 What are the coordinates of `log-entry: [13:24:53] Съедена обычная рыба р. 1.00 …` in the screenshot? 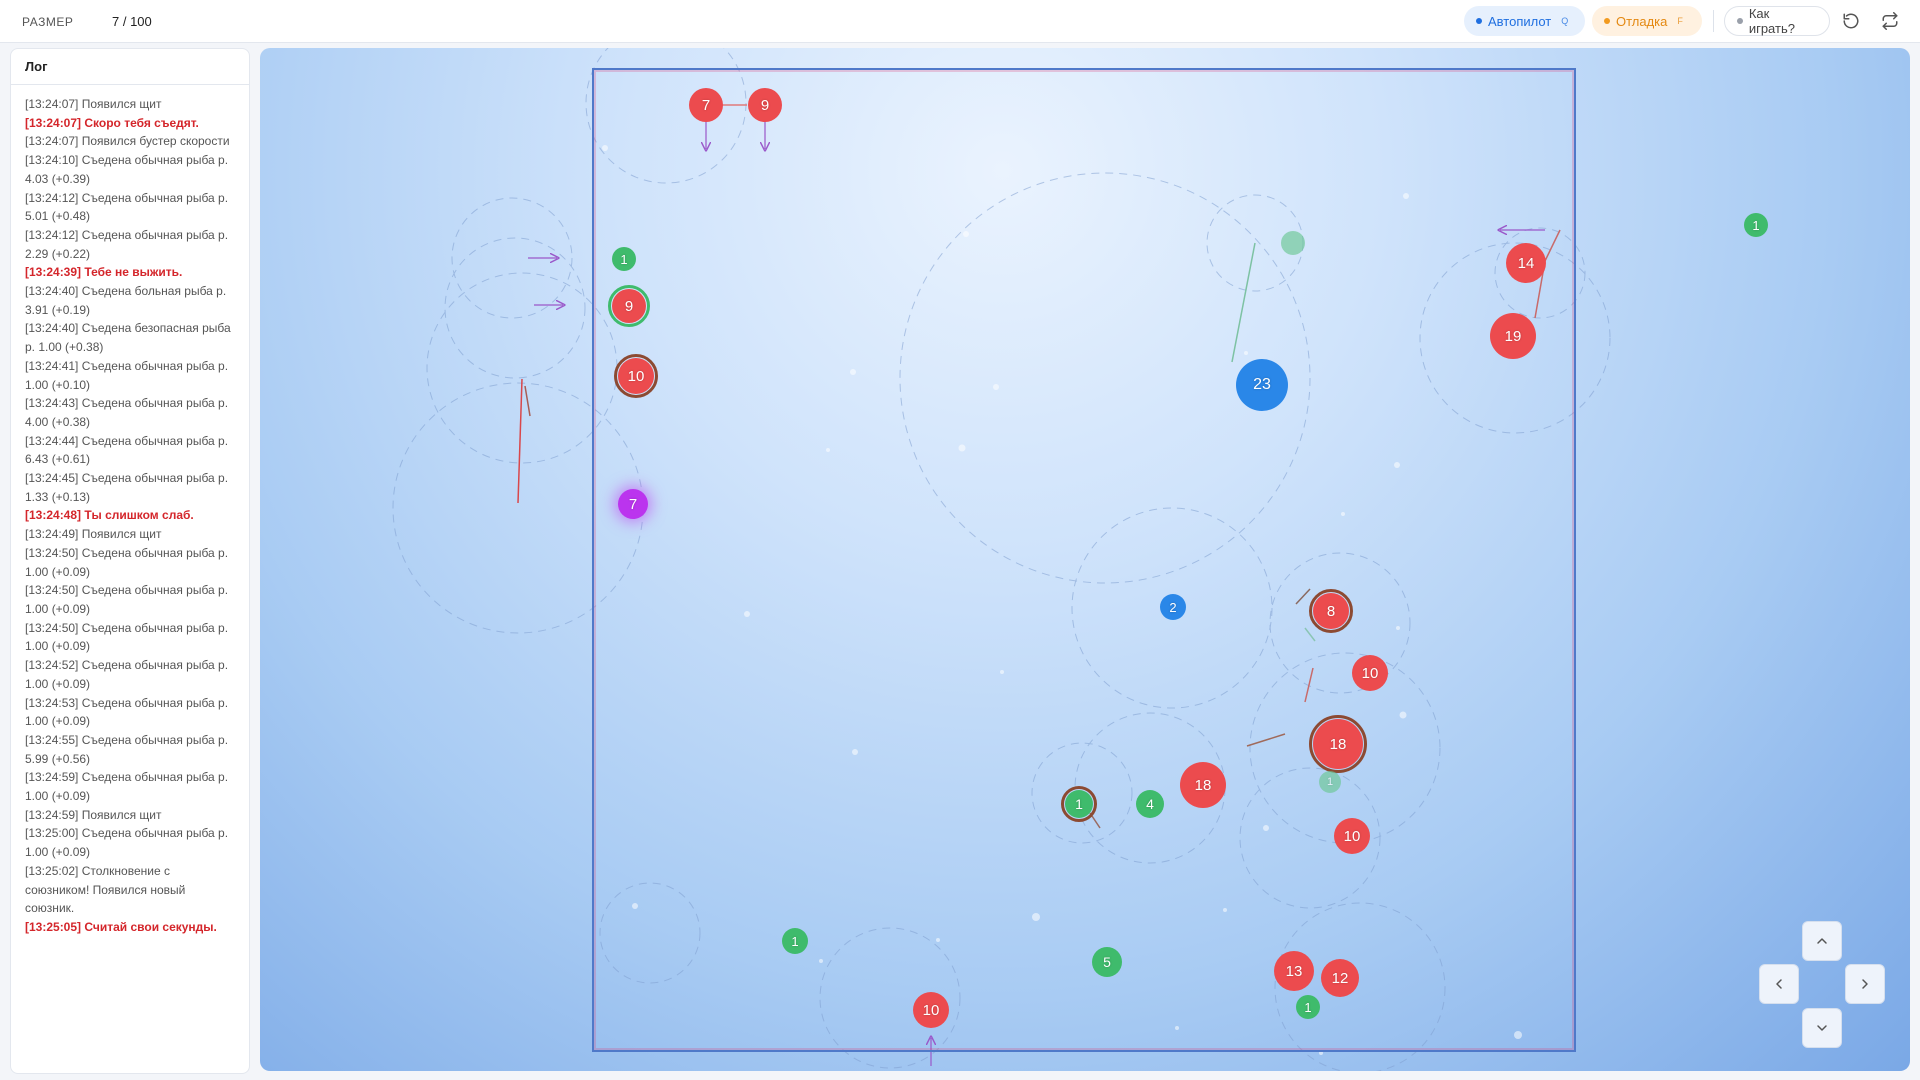 It's located at (127, 712).